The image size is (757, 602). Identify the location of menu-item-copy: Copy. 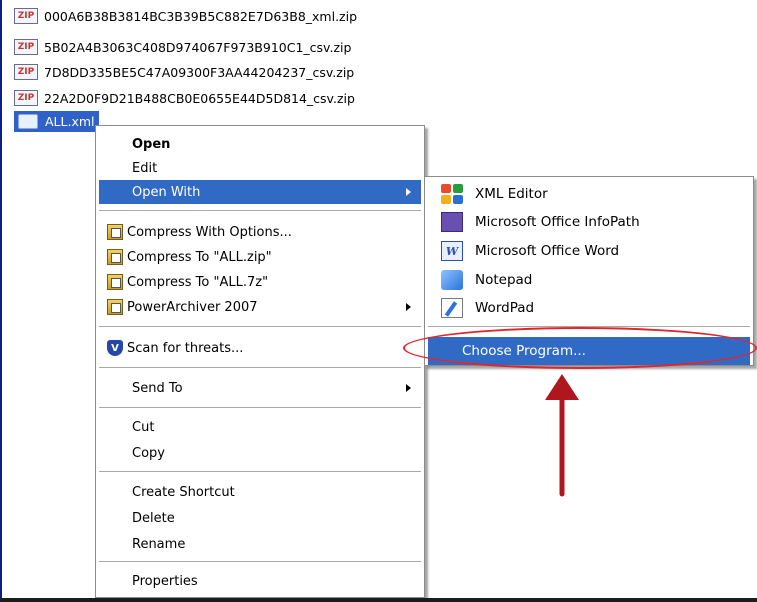
(260, 453).